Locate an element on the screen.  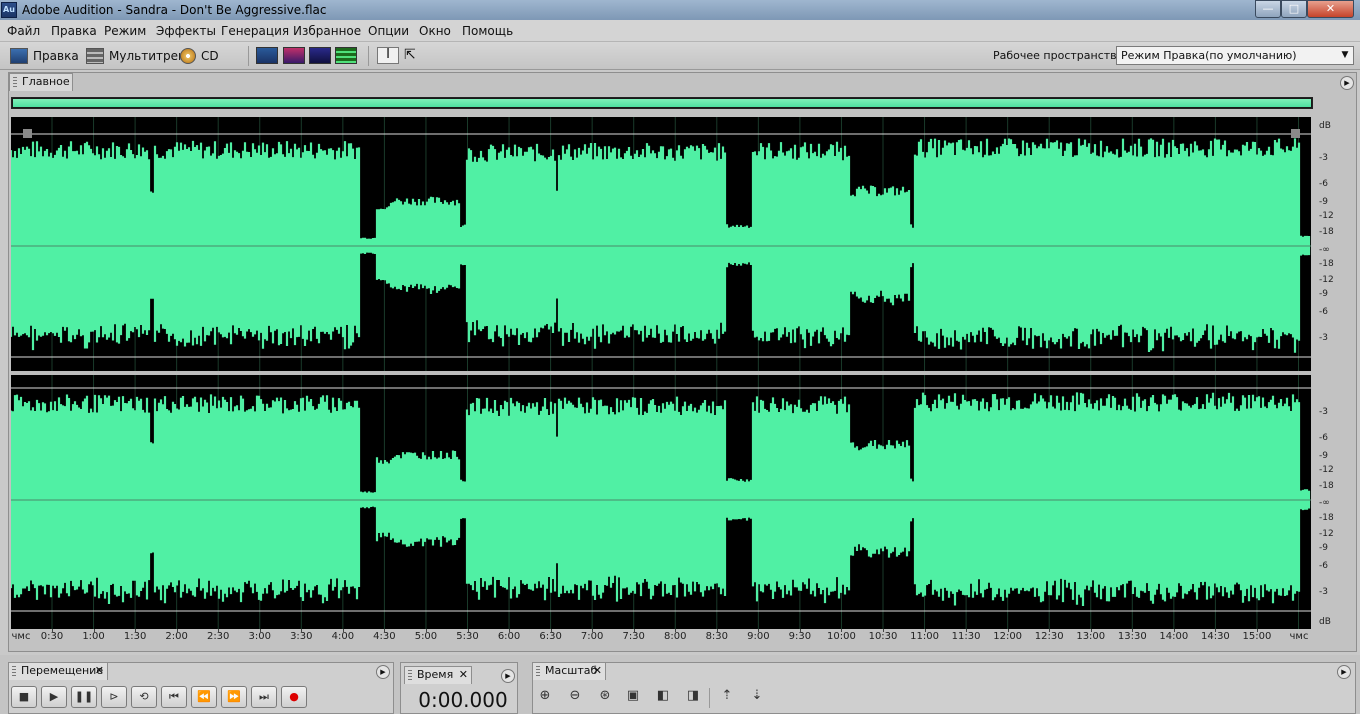
time-tick-label: 7:30 is located at coordinates (633, 636).